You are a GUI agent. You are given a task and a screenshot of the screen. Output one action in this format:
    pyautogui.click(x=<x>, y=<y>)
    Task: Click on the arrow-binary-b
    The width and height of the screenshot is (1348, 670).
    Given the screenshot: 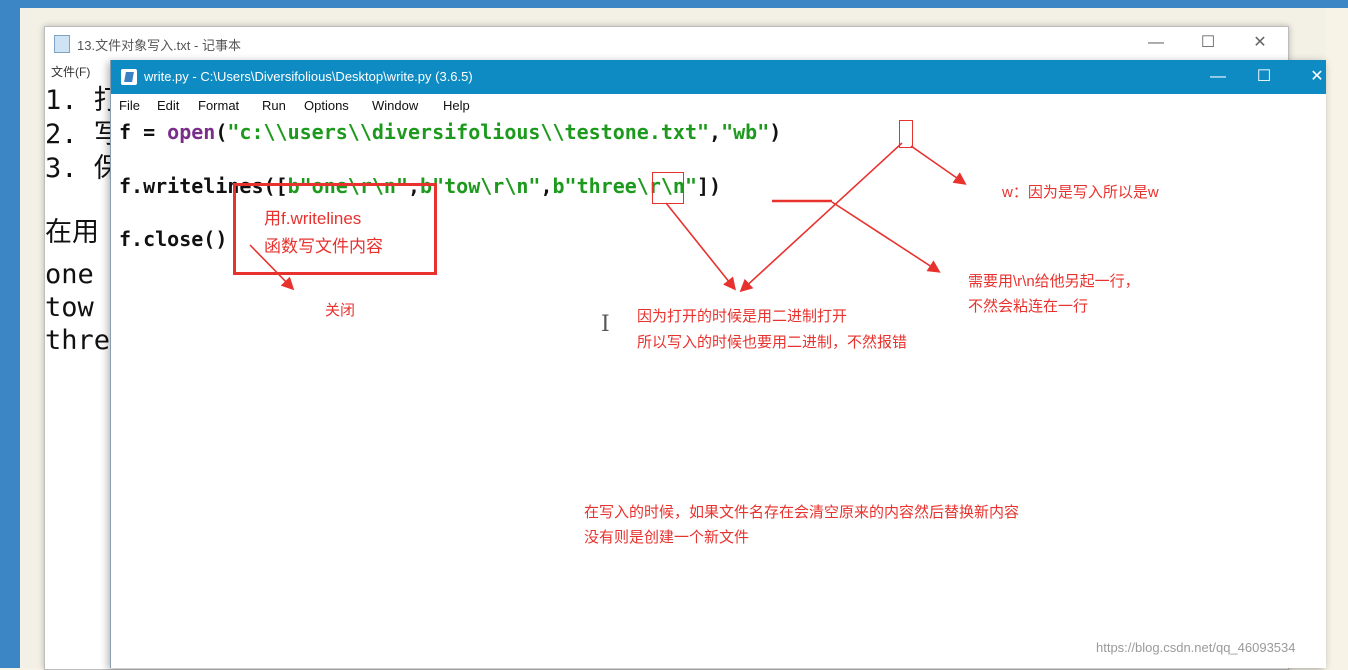 What is the action you would take?
    pyautogui.click(x=700, y=246)
    